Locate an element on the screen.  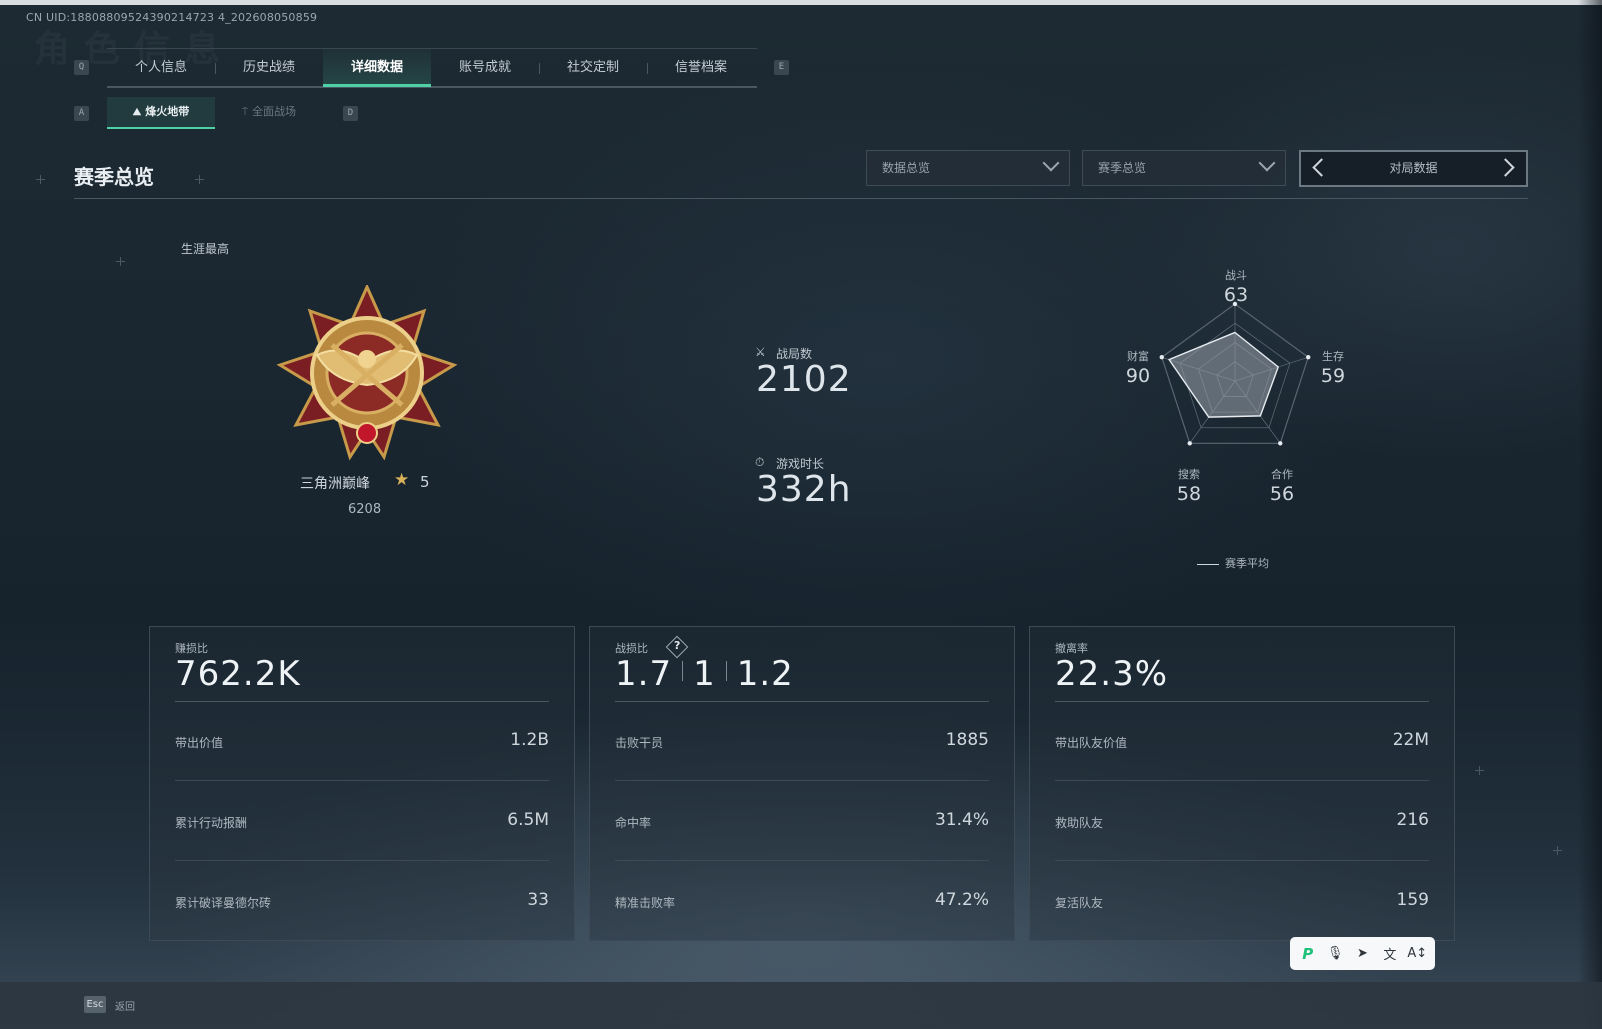
radar-axis-label: 财富 is located at coordinates (1138, 356).